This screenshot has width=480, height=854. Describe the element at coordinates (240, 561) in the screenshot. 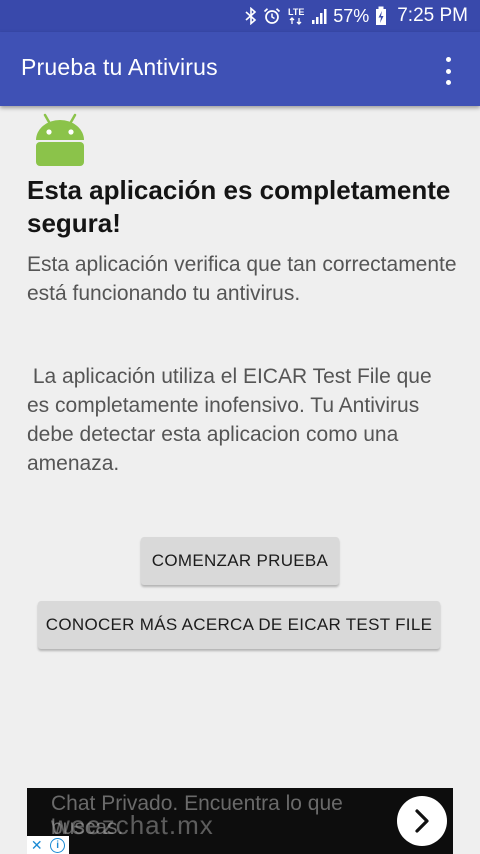

I see `start-test-button: COMENZAR PRUEBA` at that location.